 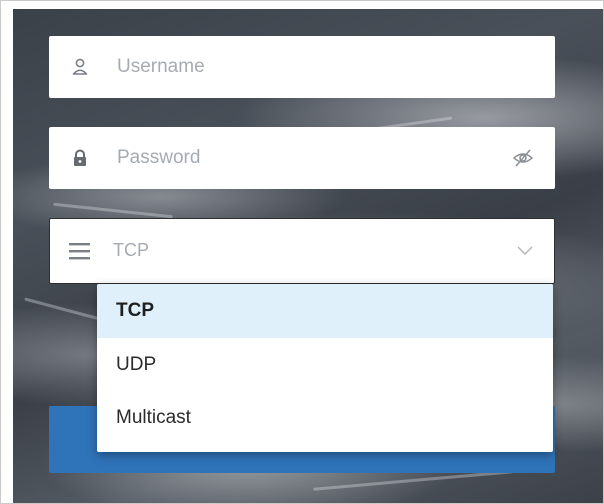 What do you see at coordinates (302, 67) in the screenshot?
I see `username-field: Username` at bounding box center [302, 67].